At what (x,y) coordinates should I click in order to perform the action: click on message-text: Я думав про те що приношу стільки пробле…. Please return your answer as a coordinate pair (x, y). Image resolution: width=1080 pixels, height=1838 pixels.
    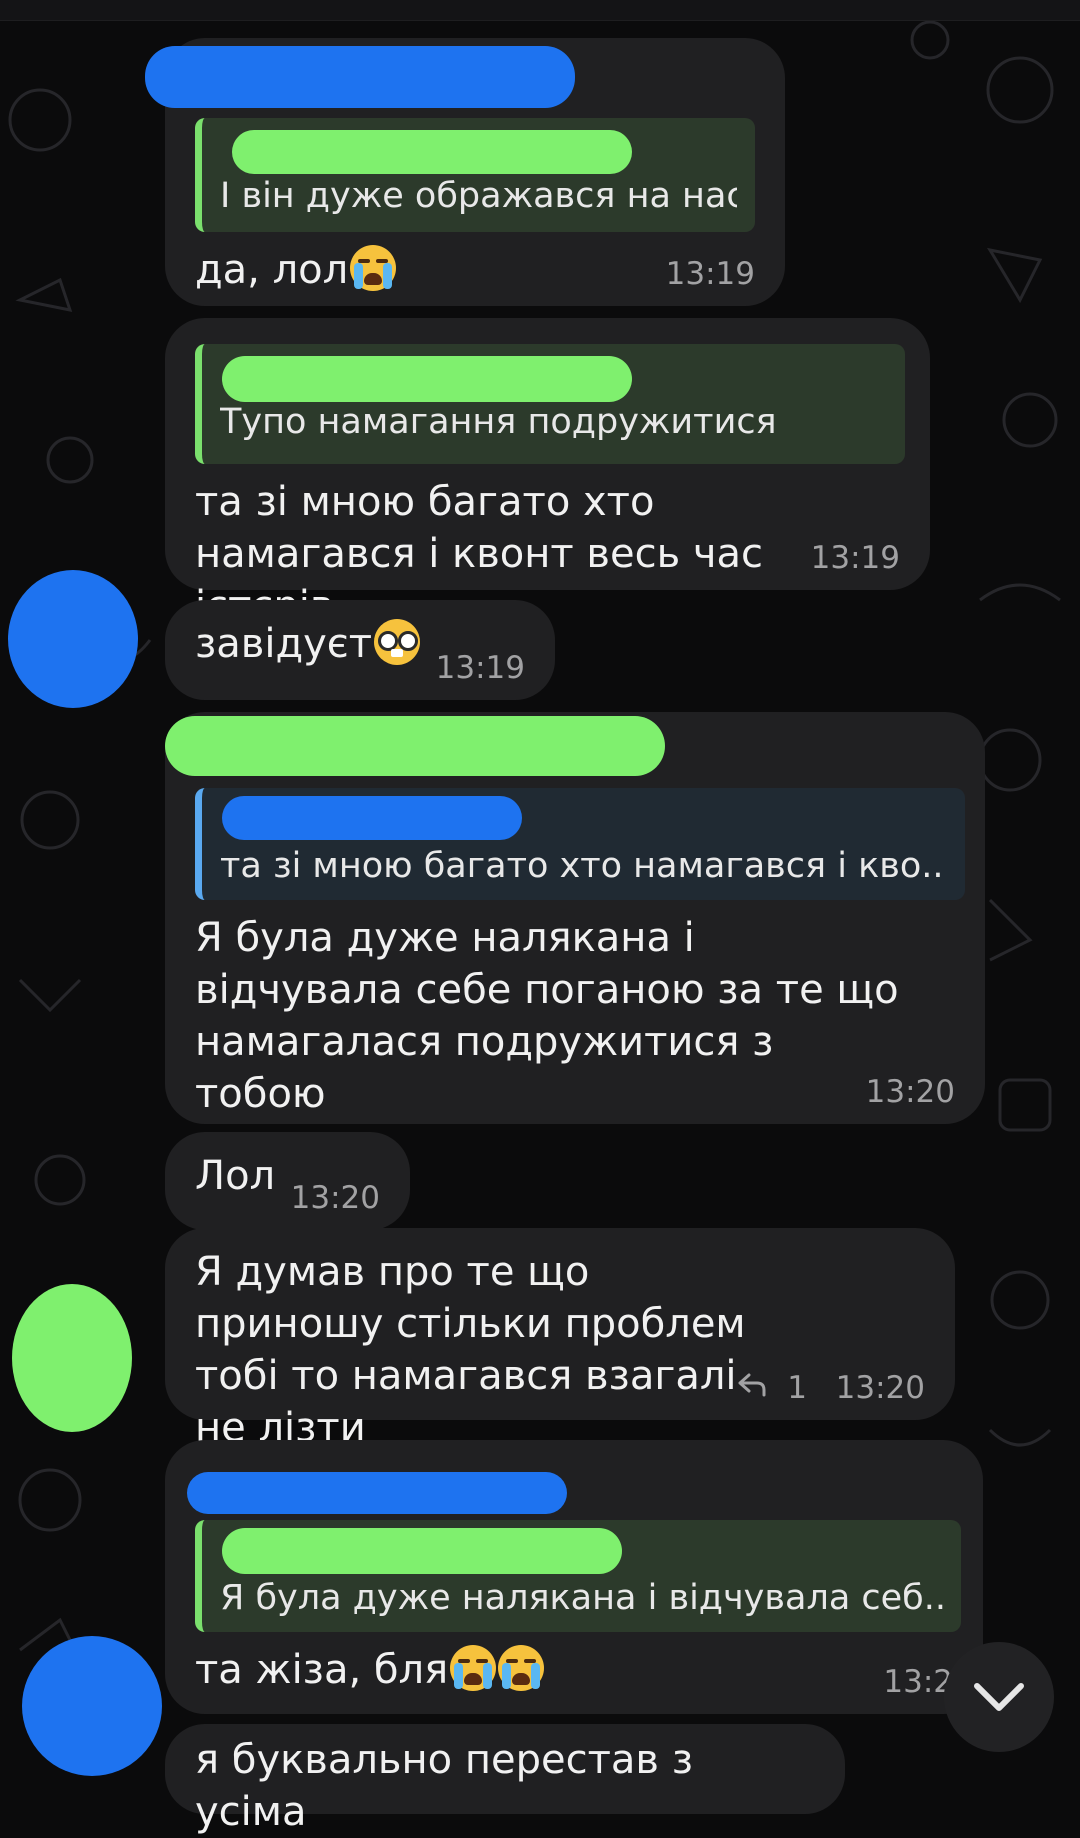
    Looking at the image, I should click on (470, 1350).